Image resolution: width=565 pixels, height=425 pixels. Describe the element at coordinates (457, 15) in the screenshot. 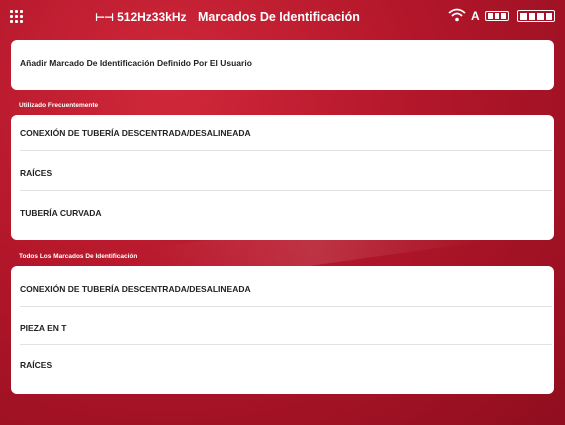

I see `wifi-icon` at that location.